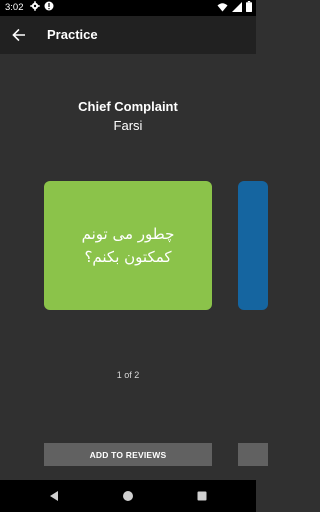  Describe the element at coordinates (128, 375) in the screenshot. I see `page-indicator: 1 of 2` at that location.